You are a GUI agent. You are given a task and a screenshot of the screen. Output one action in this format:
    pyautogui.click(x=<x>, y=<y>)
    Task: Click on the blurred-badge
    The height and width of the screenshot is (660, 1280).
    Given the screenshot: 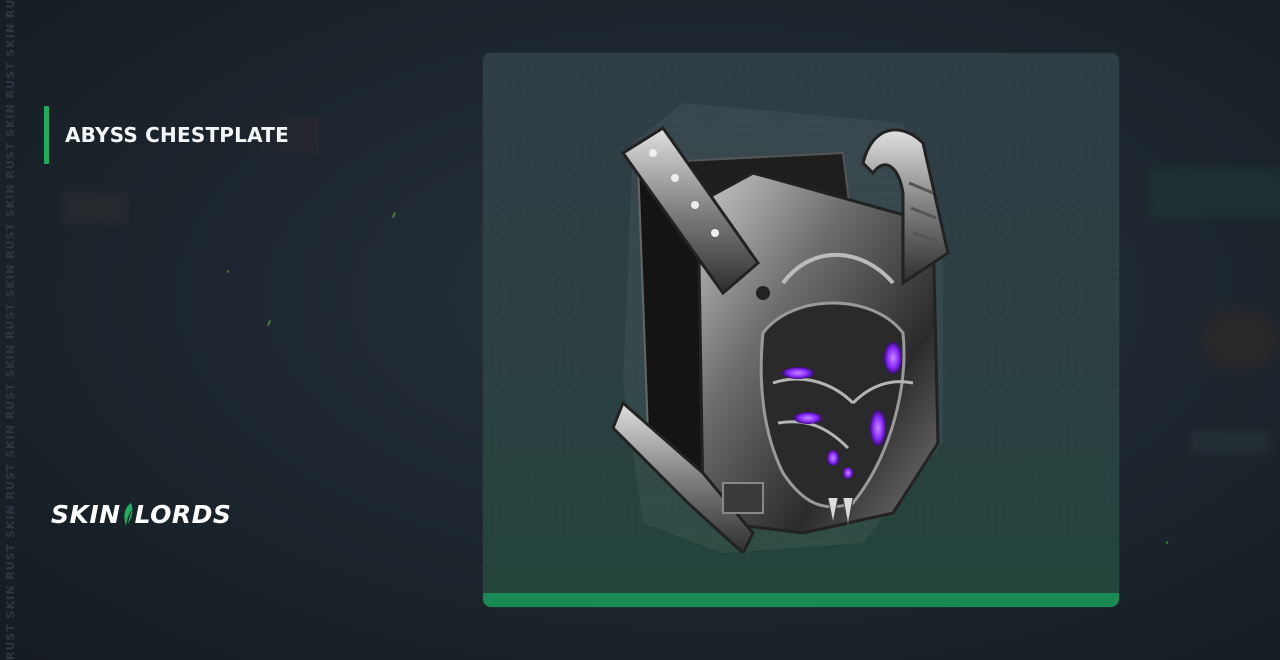 What is the action you would take?
    pyautogui.click(x=96, y=208)
    